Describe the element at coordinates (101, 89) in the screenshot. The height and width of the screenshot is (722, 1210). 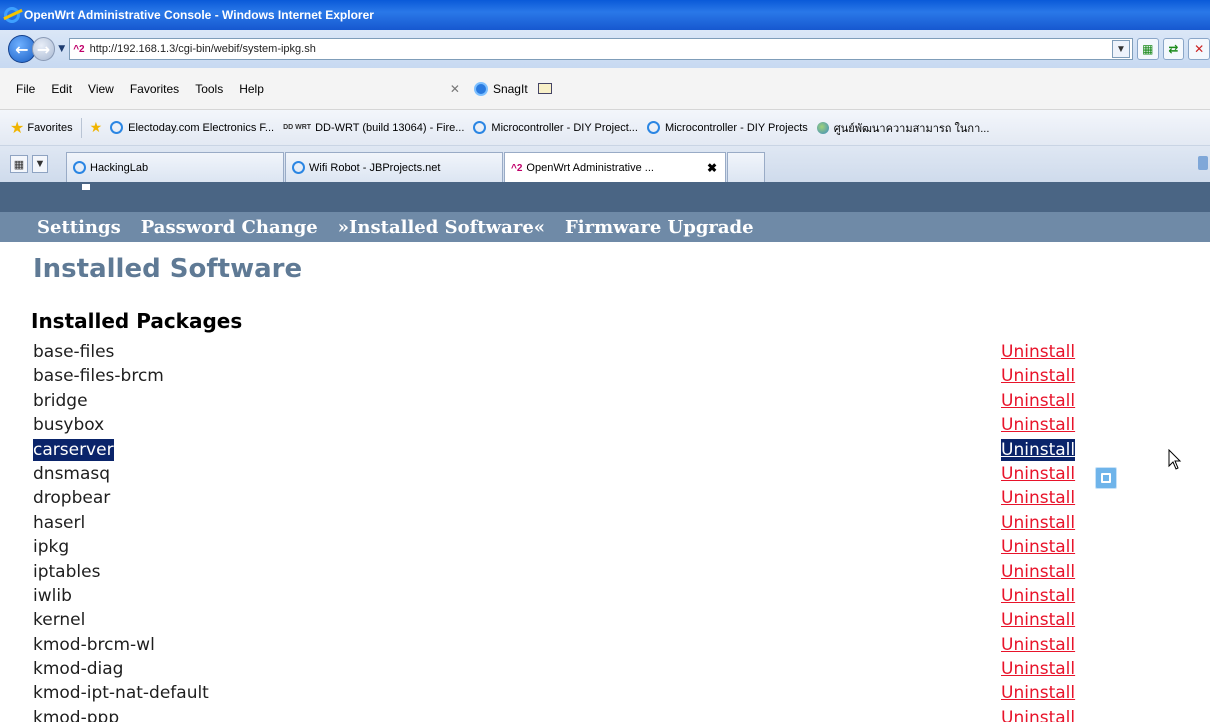
I see `menu-view: View` at that location.